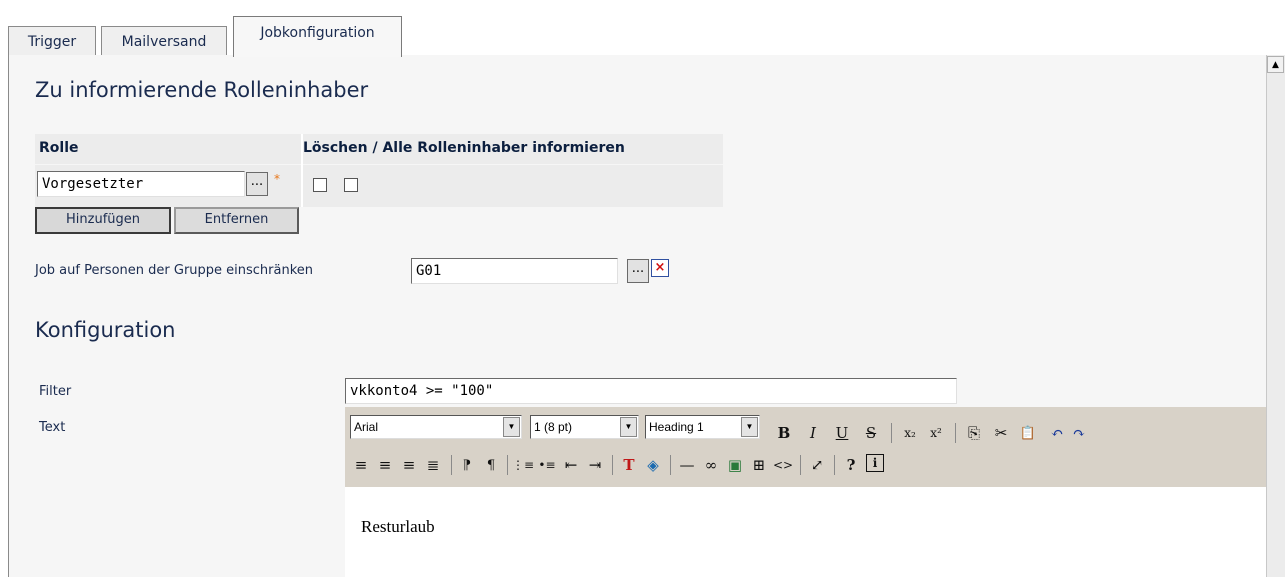 The image size is (1285, 577). I want to click on tab-trigger: Trigger, so click(52, 41).